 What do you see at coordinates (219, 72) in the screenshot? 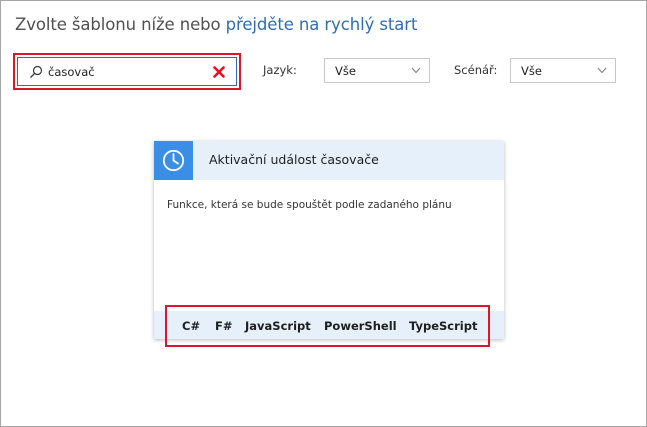
I see `clear-icon` at bounding box center [219, 72].